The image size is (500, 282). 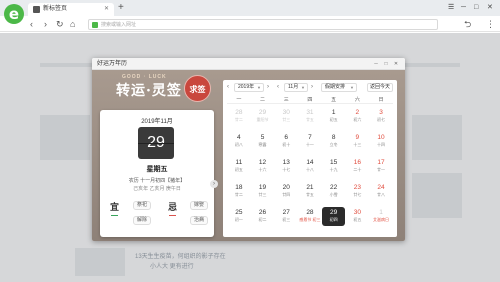 What do you see at coordinates (286, 216) in the screenshot?
I see `date-cell: 27 初三` at bounding box center [286, 216].